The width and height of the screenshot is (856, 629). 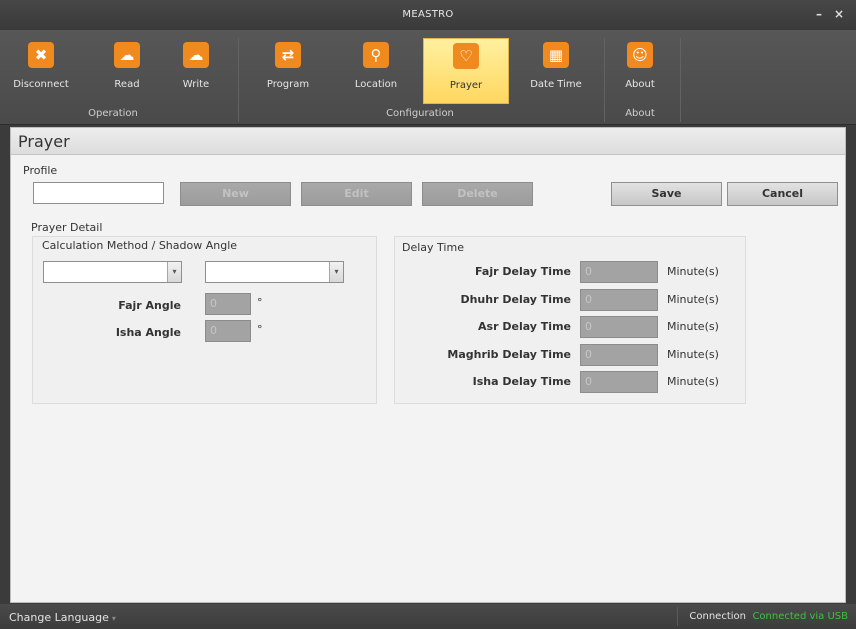 What do you see at coordinates (782, 194) in the screenshot?
I see `cancel-button: Cancel` at bounding box center [782, 194].